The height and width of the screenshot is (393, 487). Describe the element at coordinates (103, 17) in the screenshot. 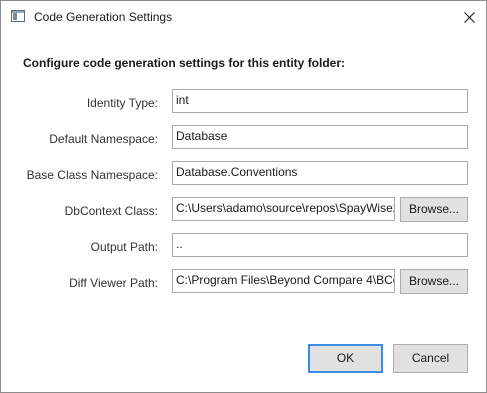

I see `window-title: Code Generation Settings` at that location.